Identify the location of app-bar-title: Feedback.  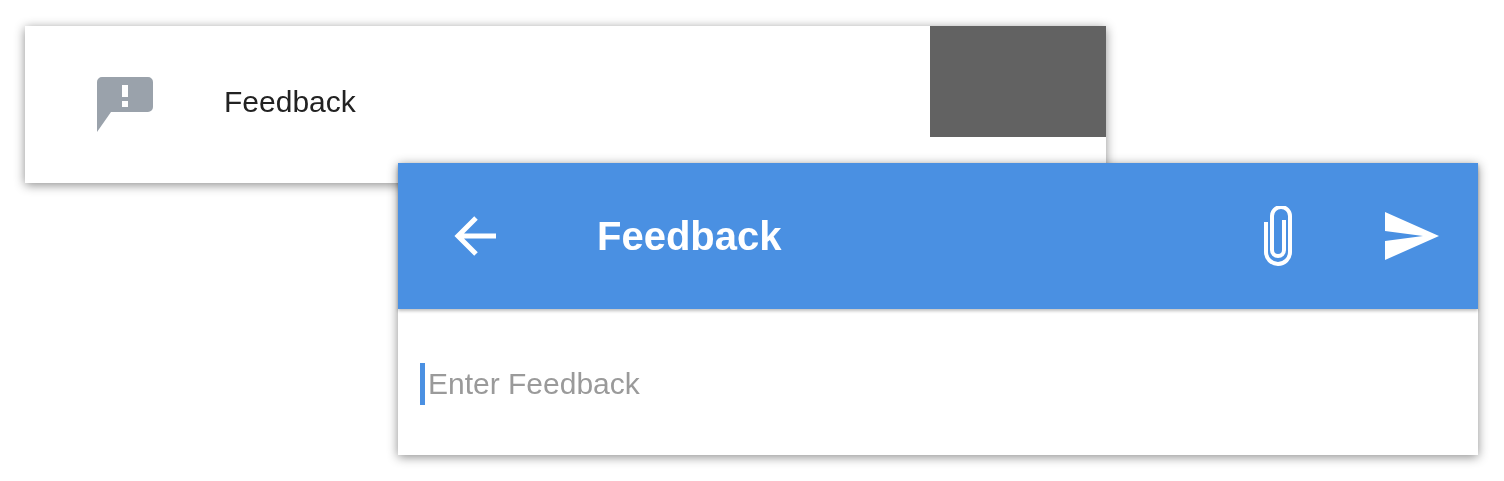
(690, 236).